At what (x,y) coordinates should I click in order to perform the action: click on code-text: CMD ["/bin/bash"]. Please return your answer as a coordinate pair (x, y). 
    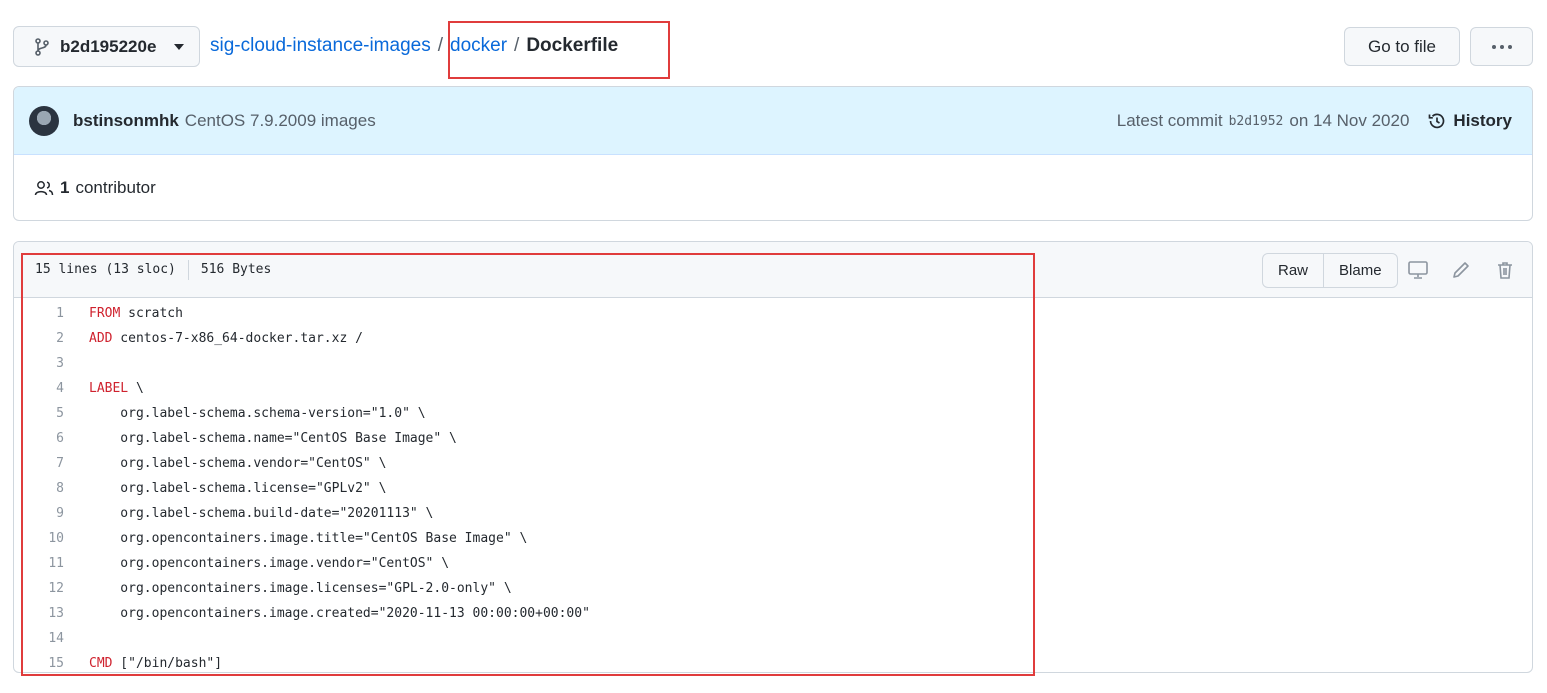
    Looking at the image, I should click on (155, 663).